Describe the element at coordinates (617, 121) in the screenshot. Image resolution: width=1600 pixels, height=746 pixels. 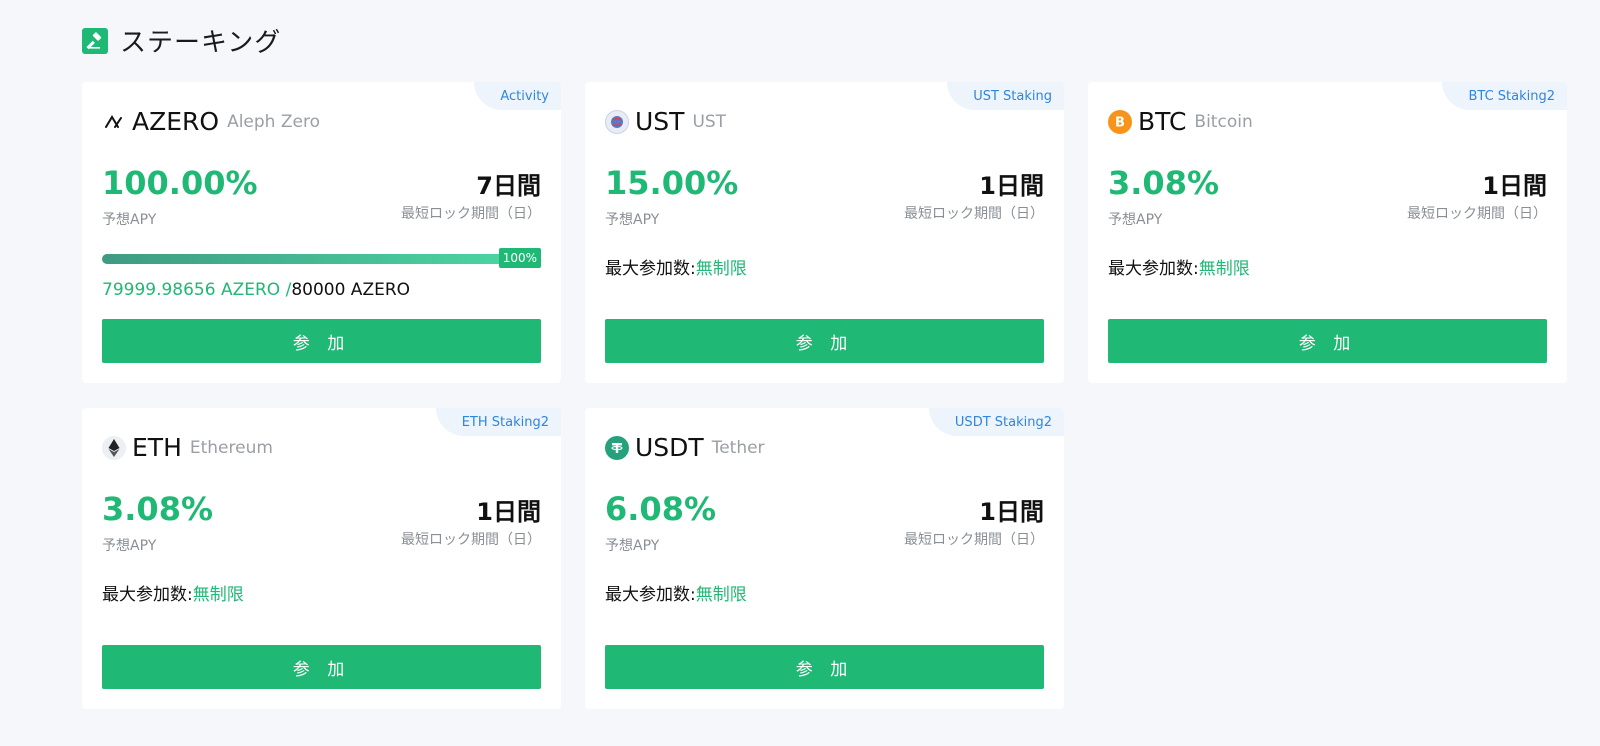
I see `ust-icon` at that location.